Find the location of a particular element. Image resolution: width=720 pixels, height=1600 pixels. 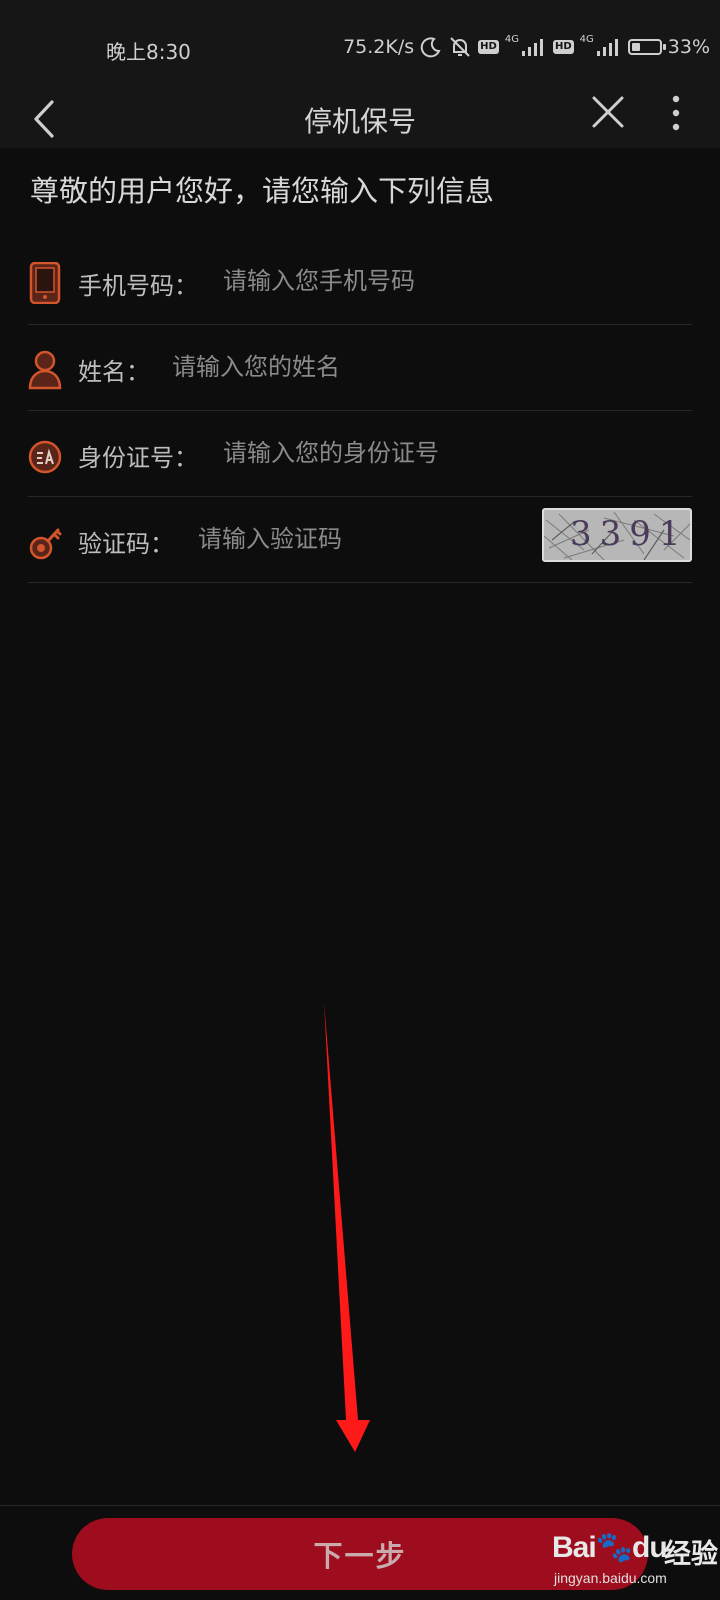

user-icon is located at coordinates (45, 369).